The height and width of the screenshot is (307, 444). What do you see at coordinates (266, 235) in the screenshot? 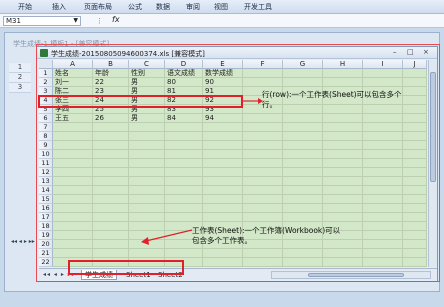
I see `sheet-annotation: 工作表(Sheet):一个工作簿(Workbook)可以包含多个工作表。` at bounding box center [266, 235].